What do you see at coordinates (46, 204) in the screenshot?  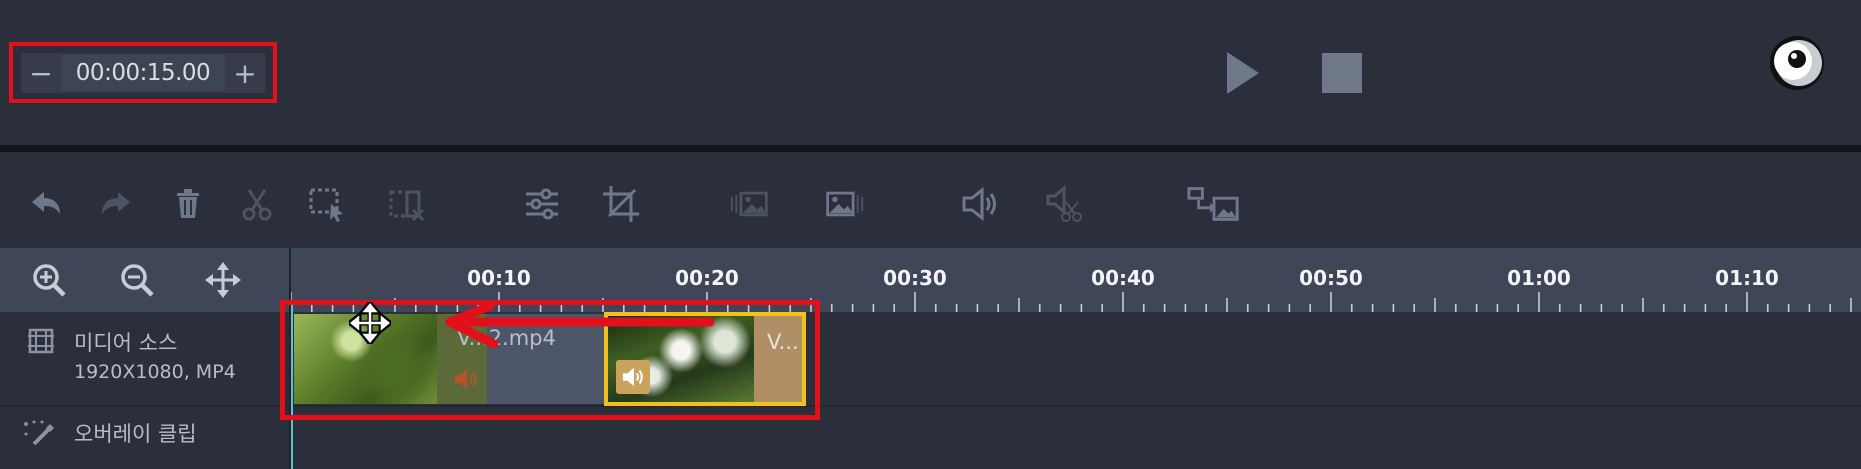 I see `undo-icon` at bounding box center [46, 204].